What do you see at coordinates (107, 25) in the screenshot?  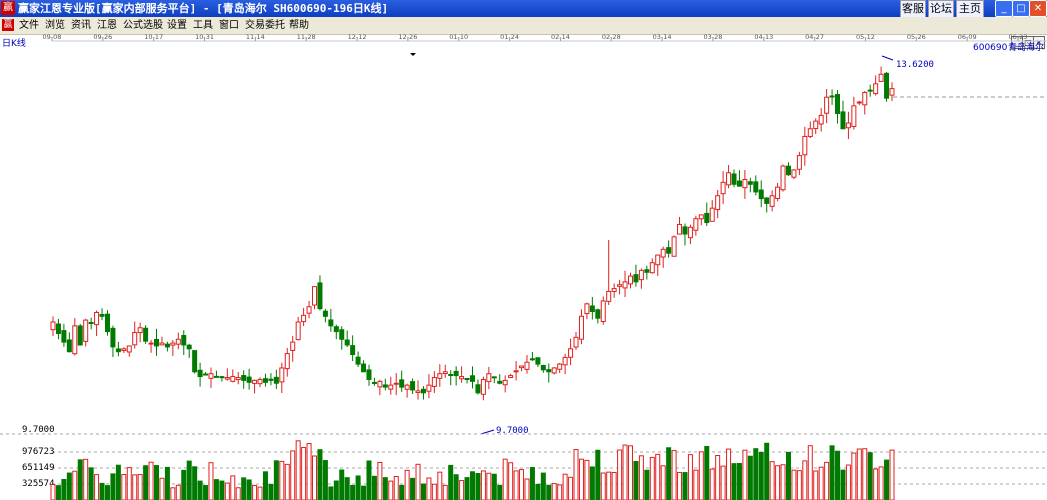 I see `menu-gann: 江恩` at bounding box center [107, 25].